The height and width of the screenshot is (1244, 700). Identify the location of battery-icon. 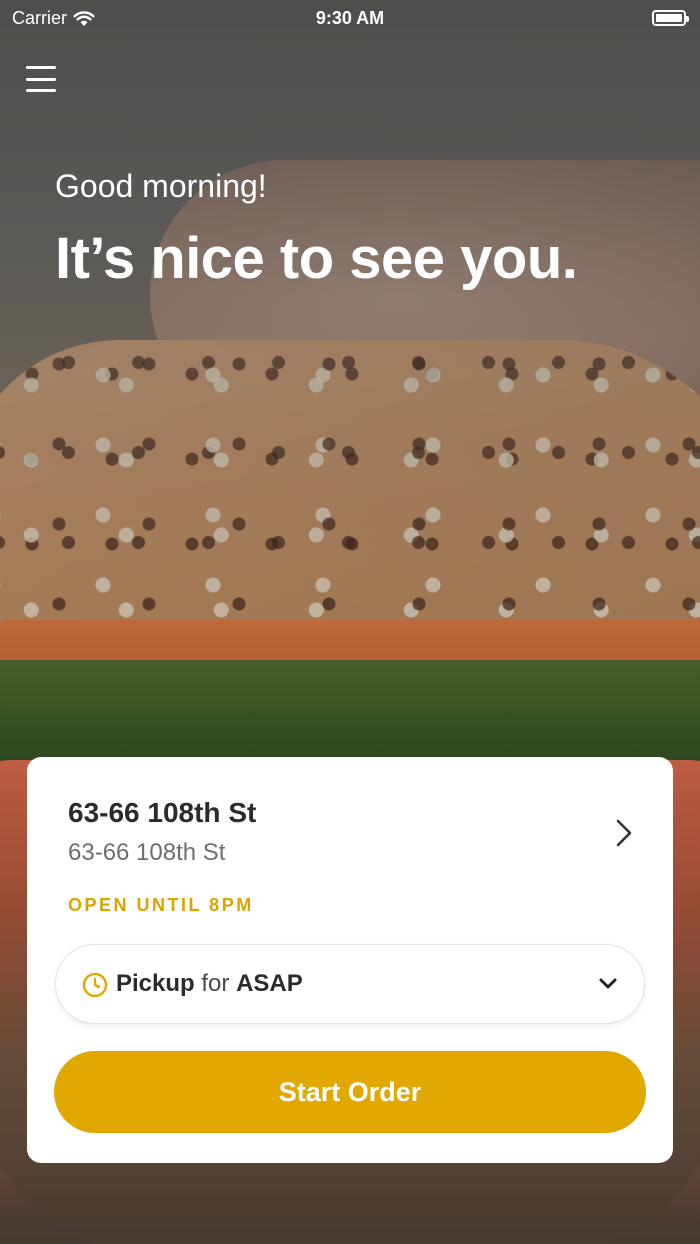
(670, 18).